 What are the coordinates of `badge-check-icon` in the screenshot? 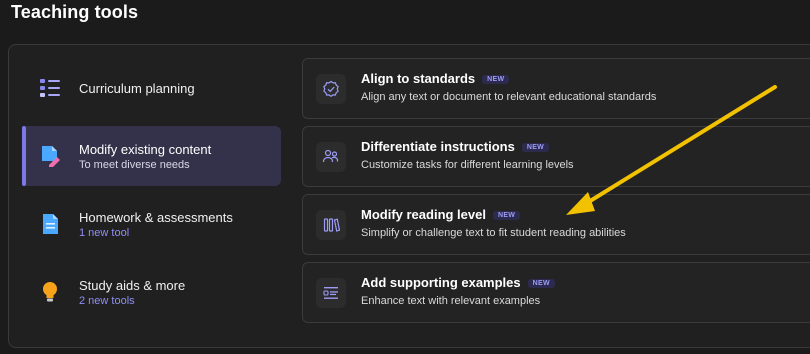 It's located at (331, 88).